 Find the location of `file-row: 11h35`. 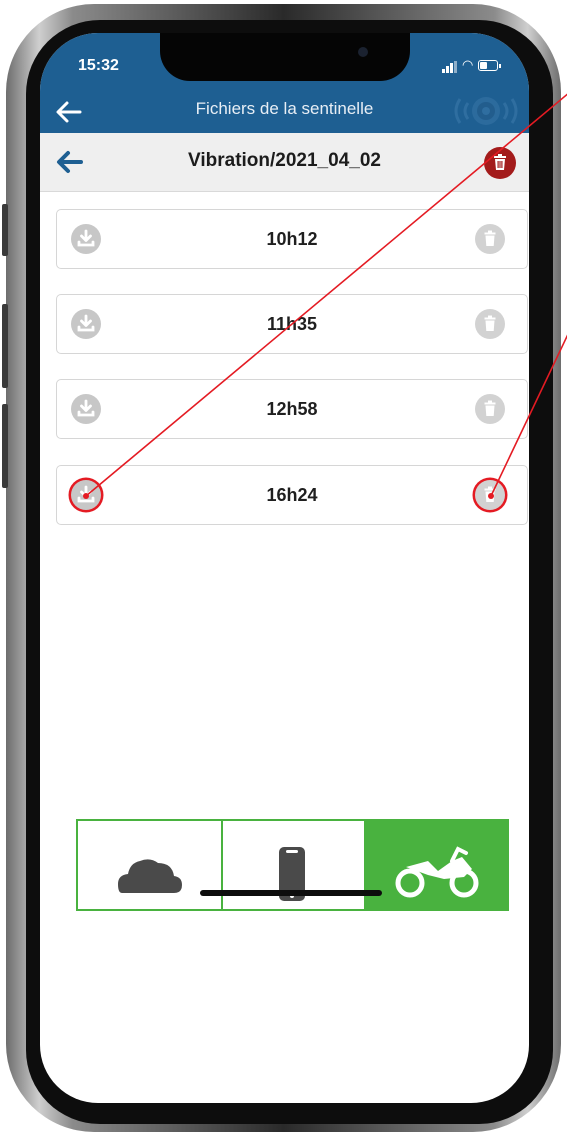

file-row: 11h35 is located at coordinates (292, 324).